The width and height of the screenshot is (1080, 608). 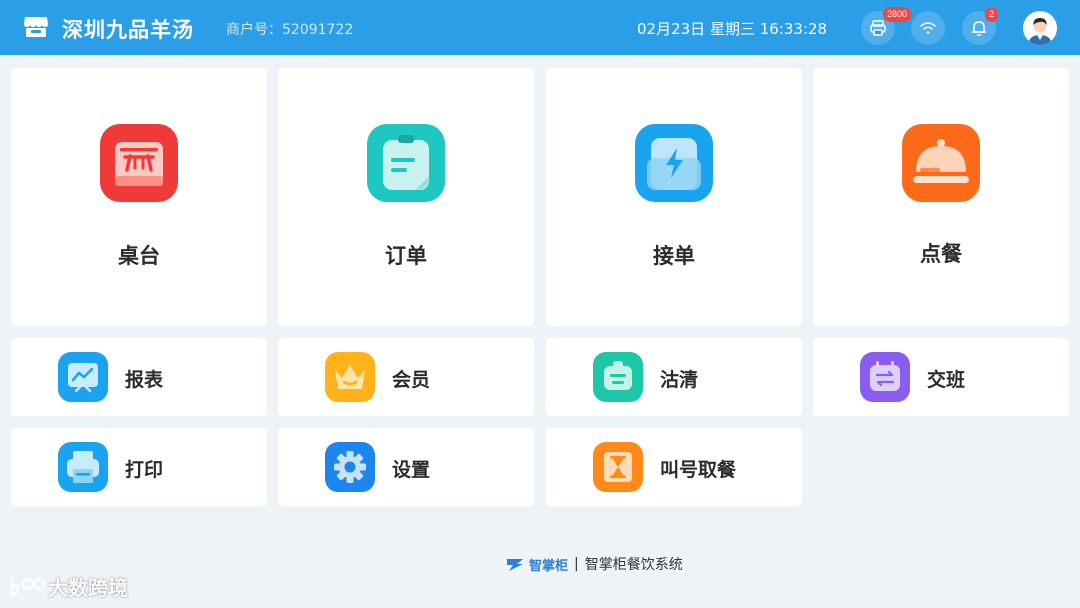 I want to click on tile-call-number: 叫号取餐, so click(x=674, y=467).